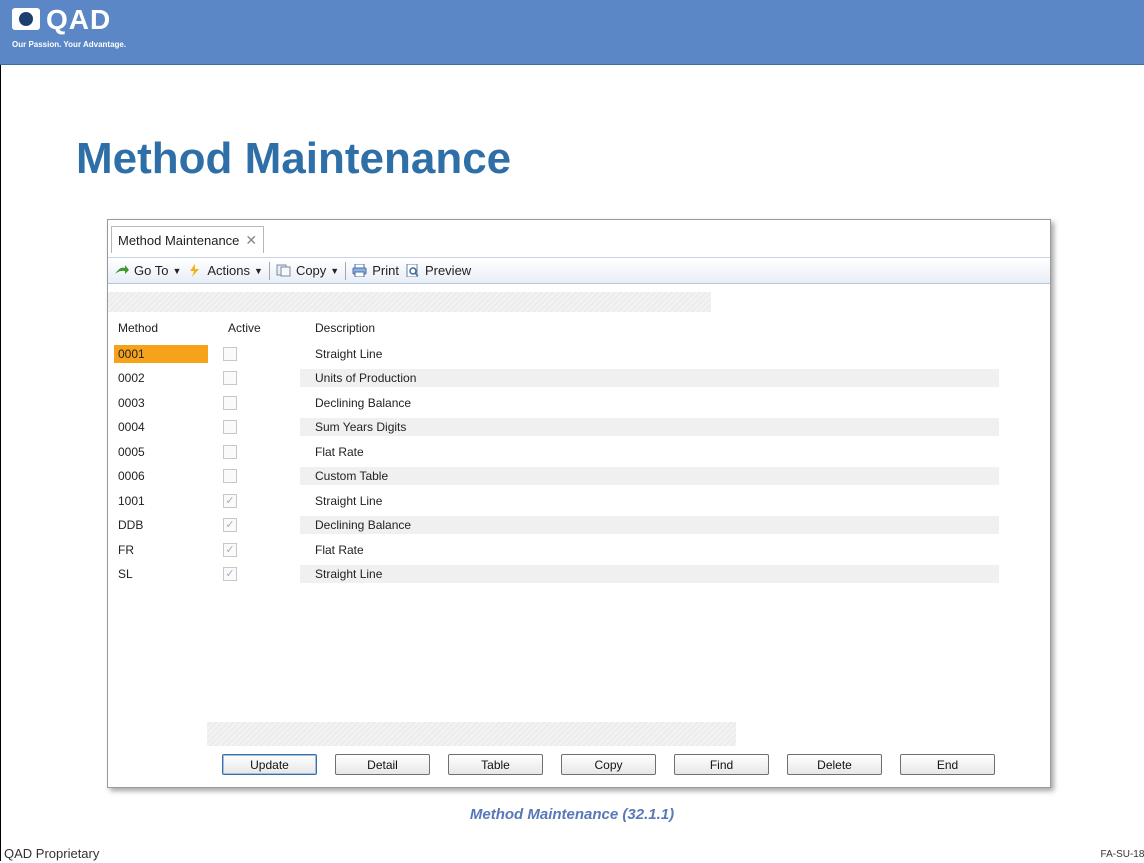 The height and width of the screenshot is (863, 1144). Describe the element at coordinates (409, 302) in the screenshot. I see `filter-bar` at that location.